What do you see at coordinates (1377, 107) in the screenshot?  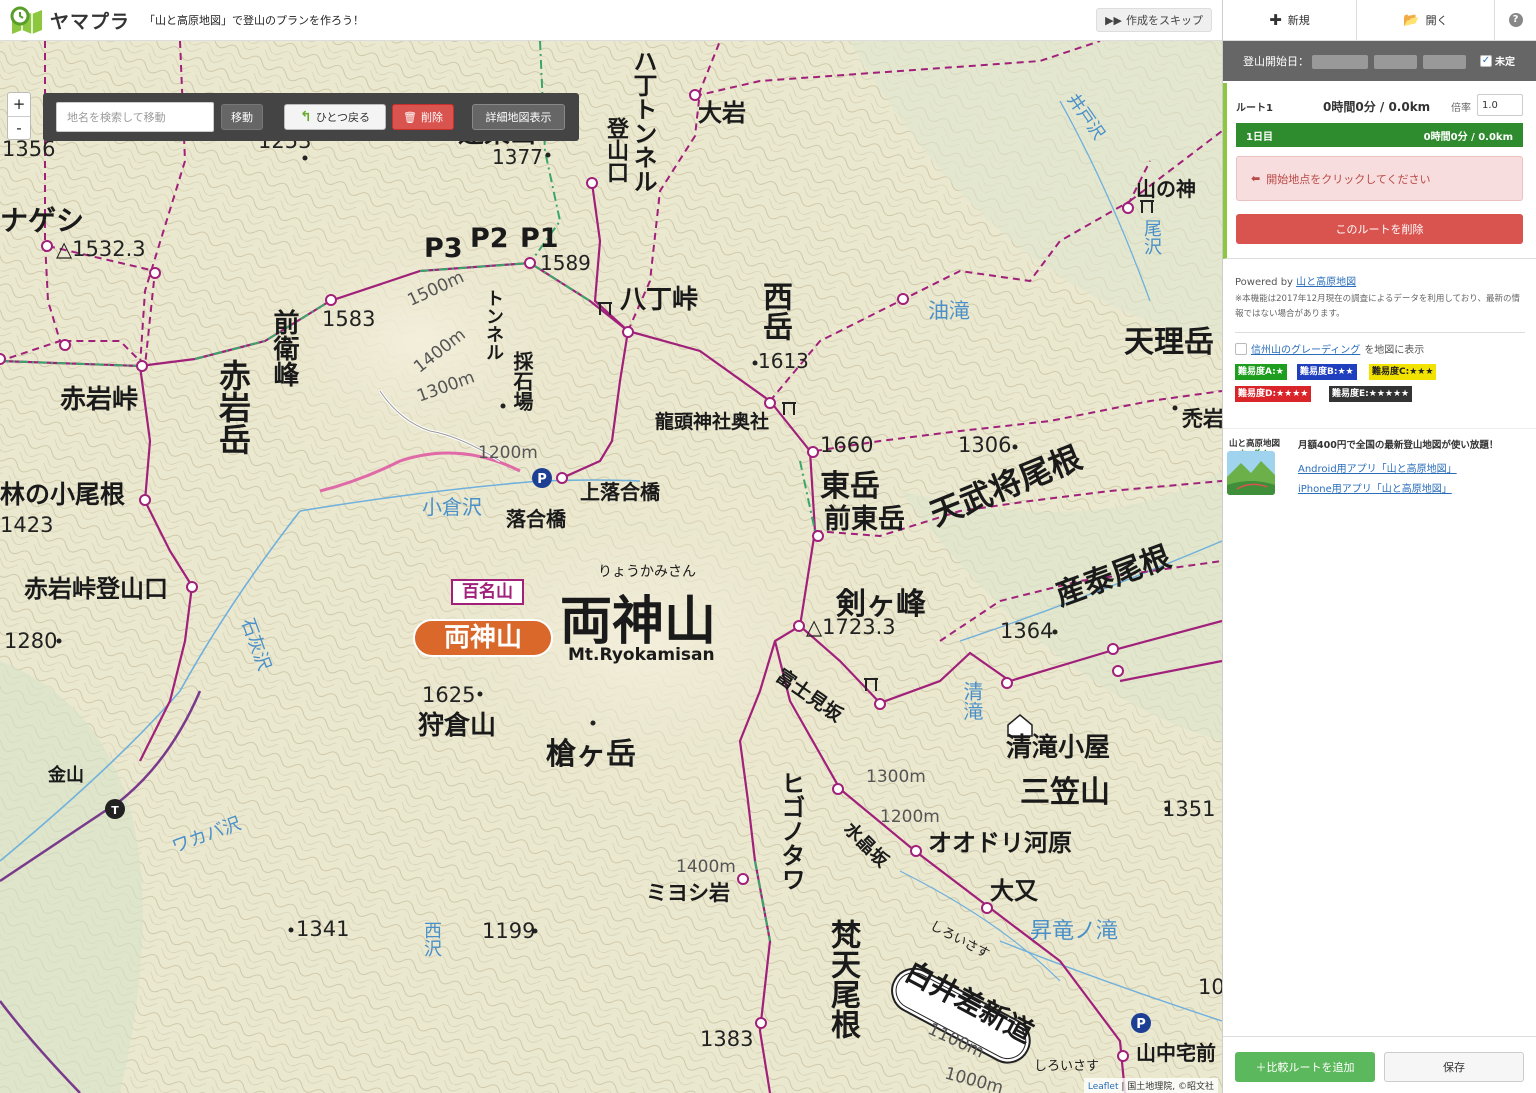 I see `route-summary: 0時間0分 / 0.0km` at bounding box center [1377, 107].